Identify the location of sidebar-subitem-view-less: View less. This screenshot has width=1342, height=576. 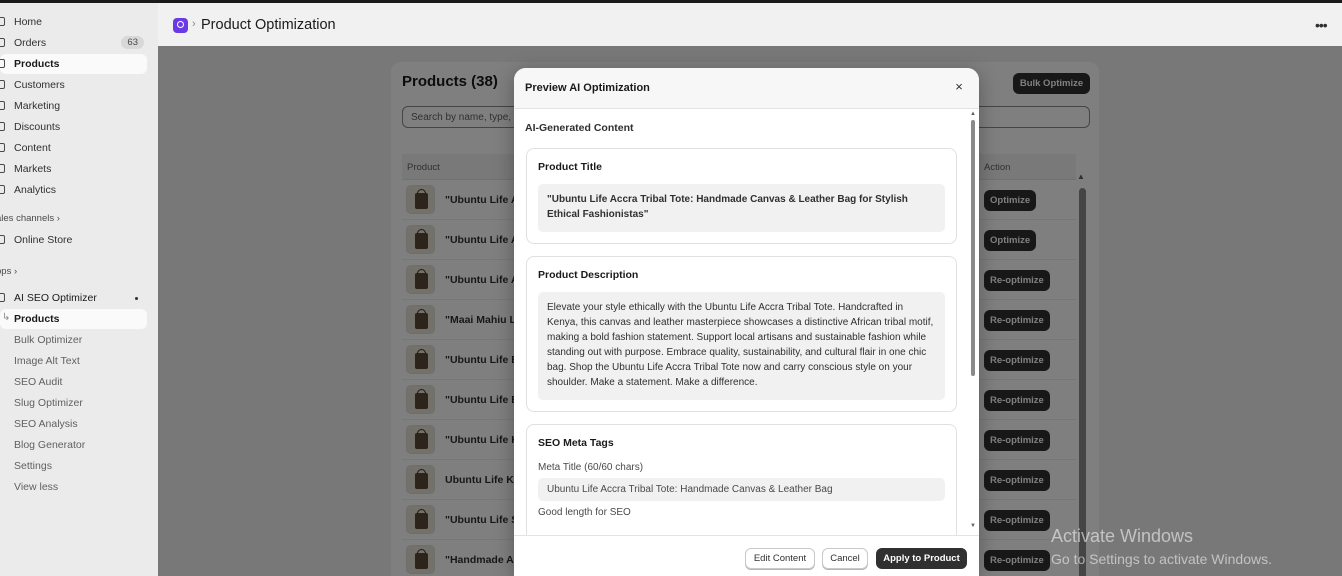
(73, 487).